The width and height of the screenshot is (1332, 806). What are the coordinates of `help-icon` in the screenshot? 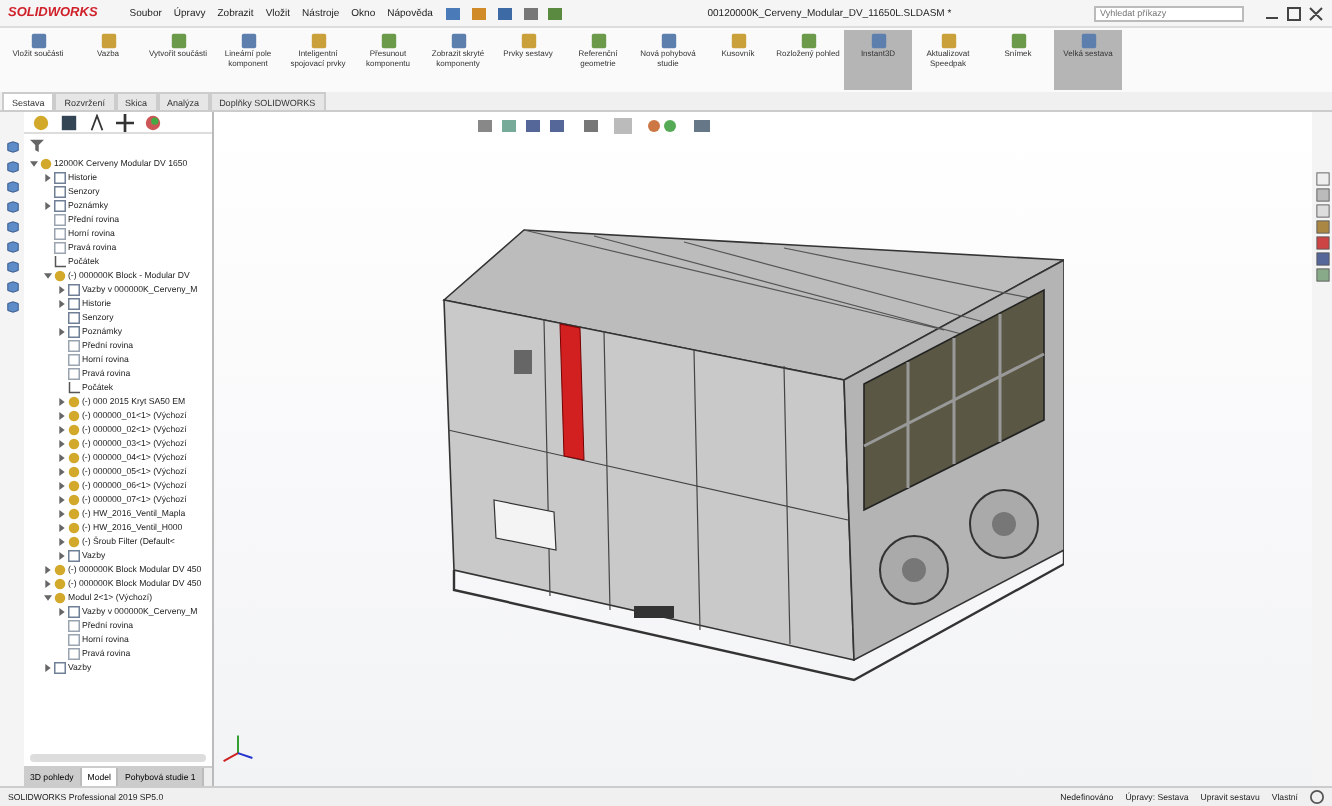 It's located at (1317, 797).